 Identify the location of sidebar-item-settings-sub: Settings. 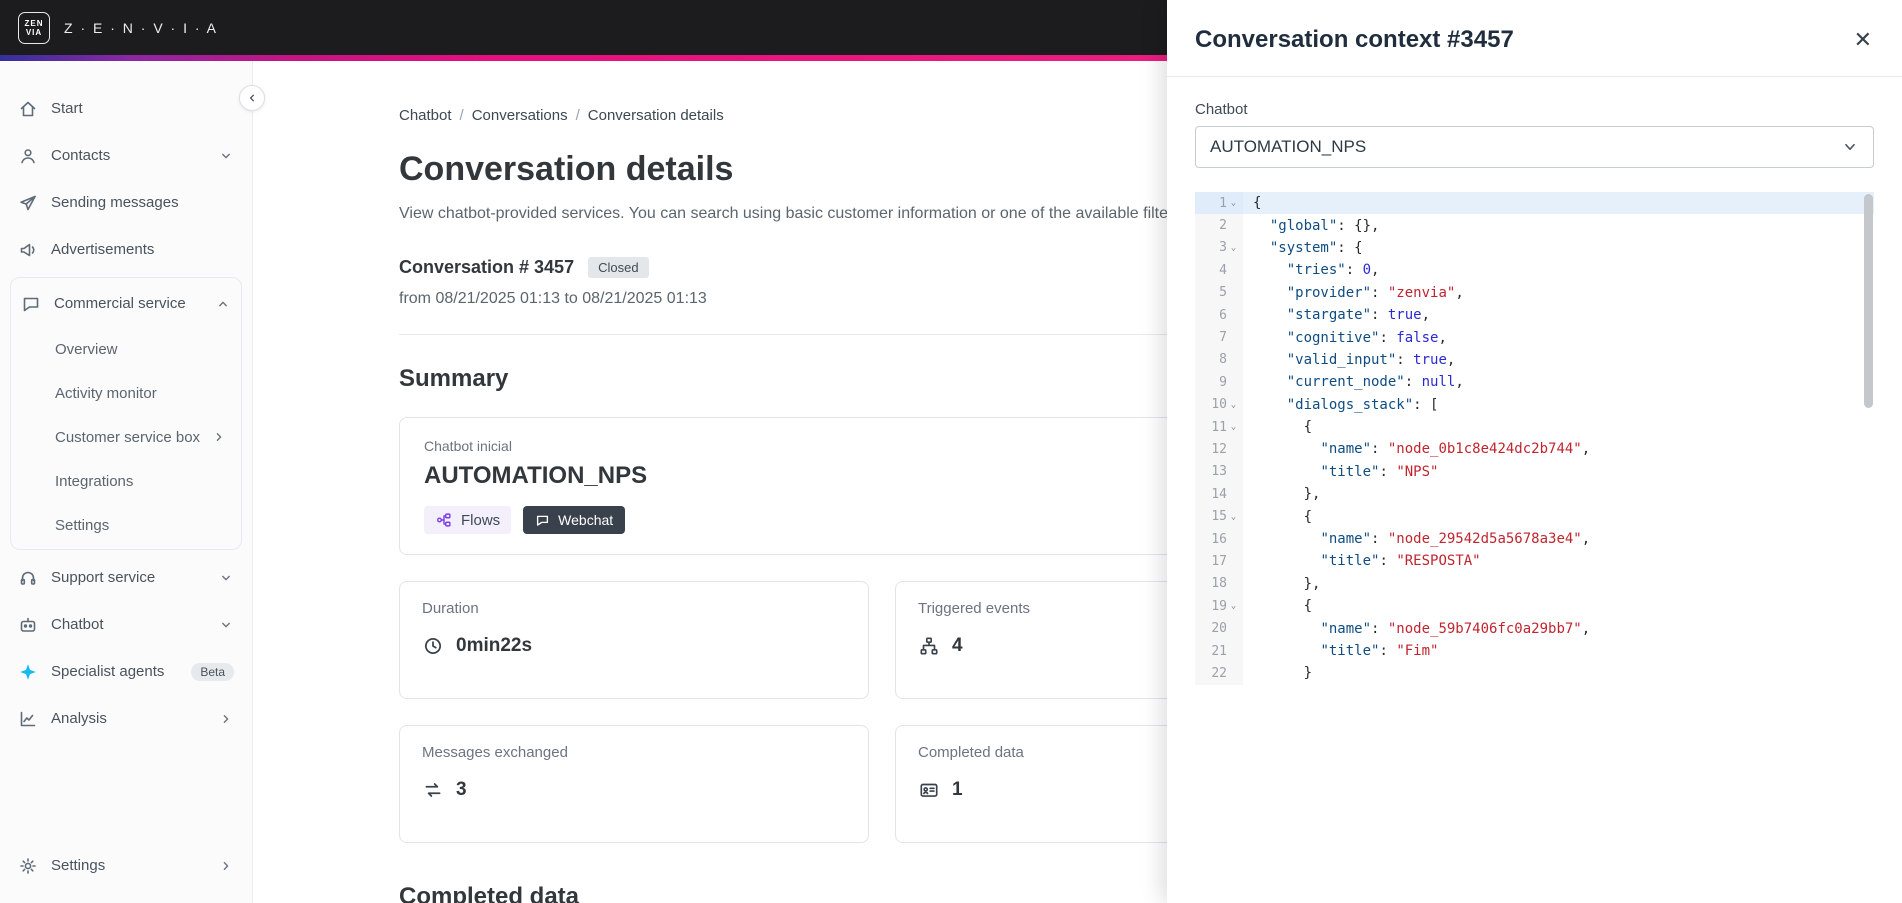
(126, 525).